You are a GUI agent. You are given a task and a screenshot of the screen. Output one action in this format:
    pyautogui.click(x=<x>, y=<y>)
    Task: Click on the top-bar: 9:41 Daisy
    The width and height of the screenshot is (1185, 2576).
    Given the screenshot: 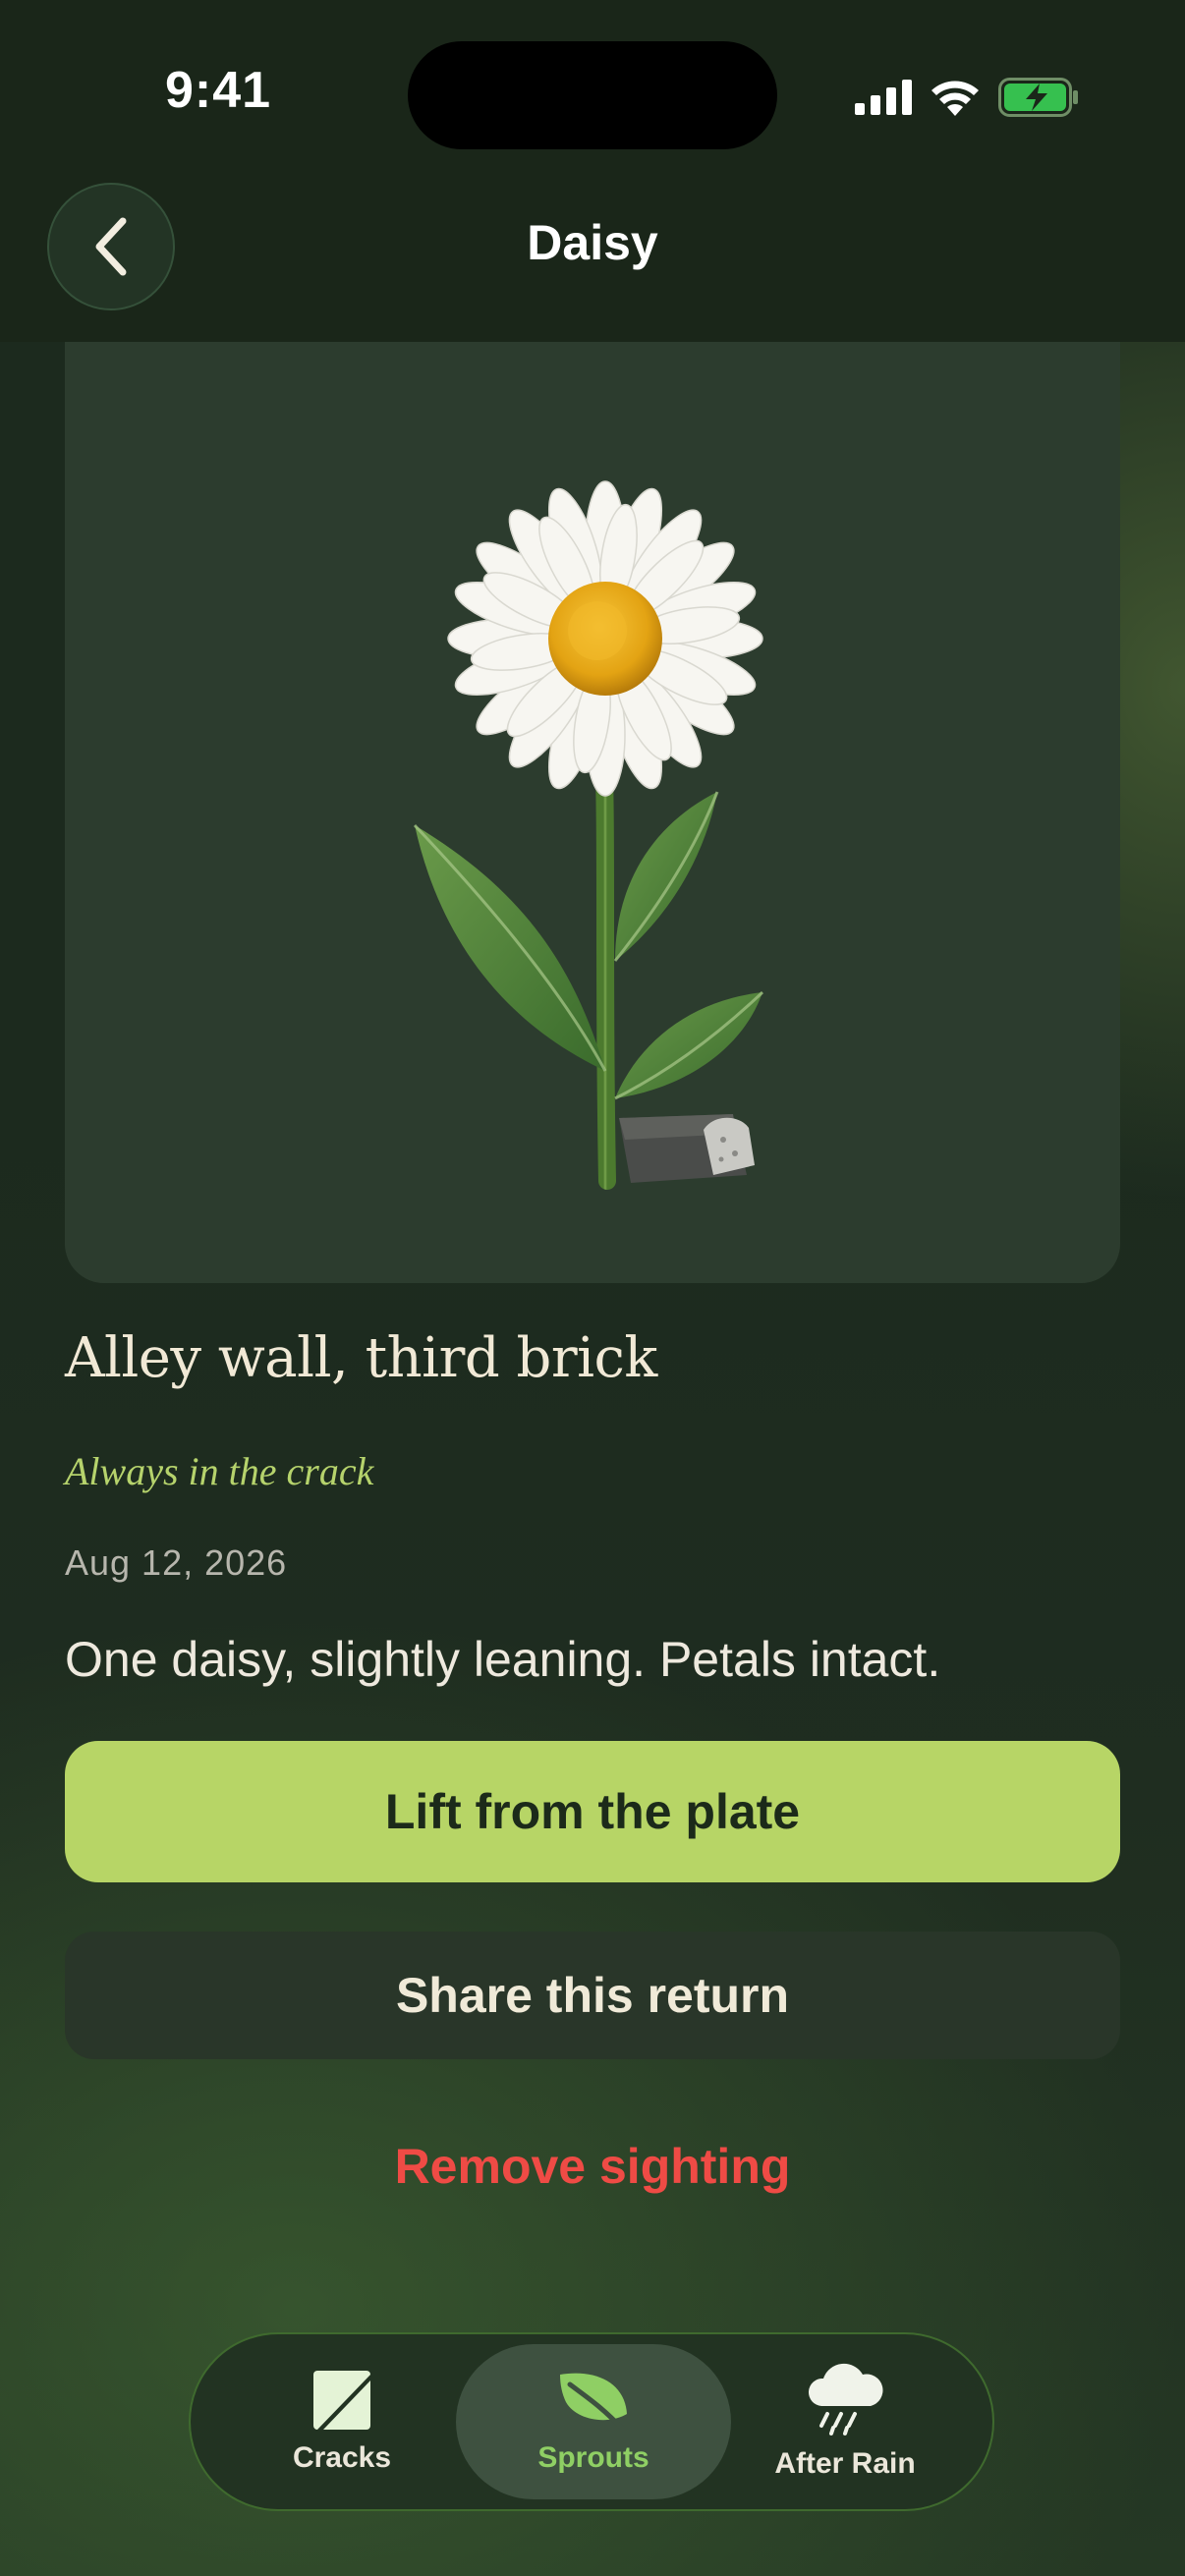 What is the action you would take?
    pyautogui.click(x=592, y=171)
    